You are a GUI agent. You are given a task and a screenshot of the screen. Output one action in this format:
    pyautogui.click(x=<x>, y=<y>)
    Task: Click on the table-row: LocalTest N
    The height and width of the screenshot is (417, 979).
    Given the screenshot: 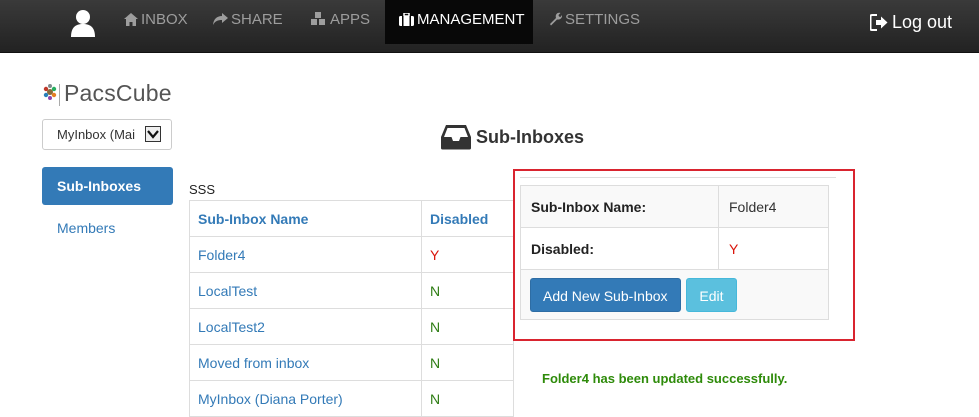 What is the action you would take?
    pyautogui.click(x=351, y=290)
    